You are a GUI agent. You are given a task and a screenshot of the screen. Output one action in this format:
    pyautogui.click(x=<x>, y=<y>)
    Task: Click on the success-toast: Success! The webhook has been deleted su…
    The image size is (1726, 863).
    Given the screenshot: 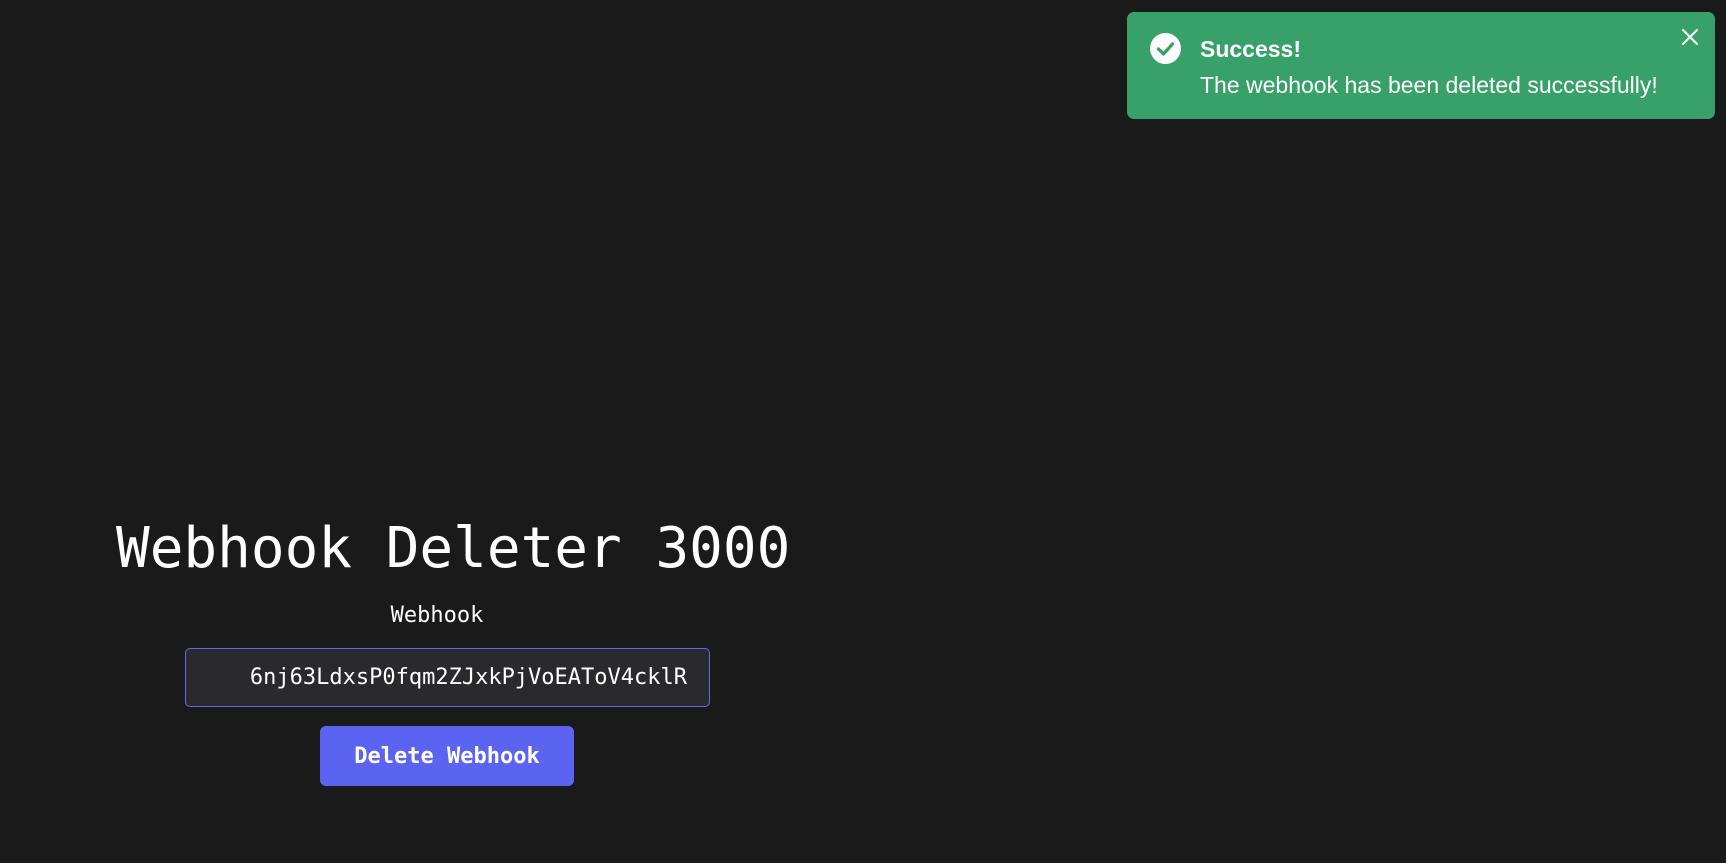 What is the action you would take?
    pyautogui.click(x=1421, y=65)
    